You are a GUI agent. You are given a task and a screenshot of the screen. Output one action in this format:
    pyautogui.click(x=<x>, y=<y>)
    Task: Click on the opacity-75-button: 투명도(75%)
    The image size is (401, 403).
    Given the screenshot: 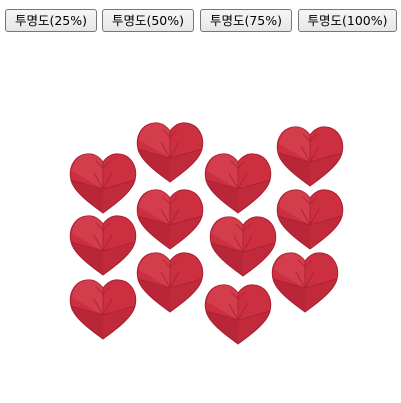 What is the action you would take?
    pyautogui.click(x=246, y=20)
    